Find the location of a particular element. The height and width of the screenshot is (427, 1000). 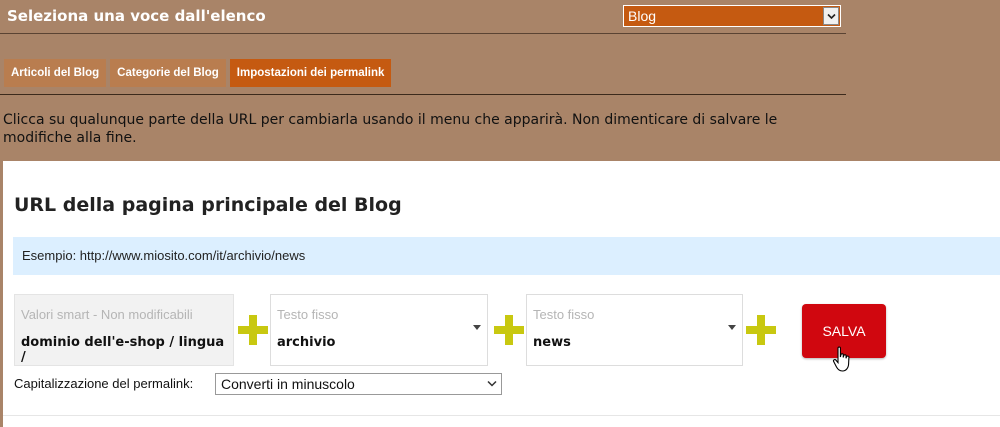

smart-values-value: dominio dell'e-shop / lingua / is located at coordinates (123, 350).